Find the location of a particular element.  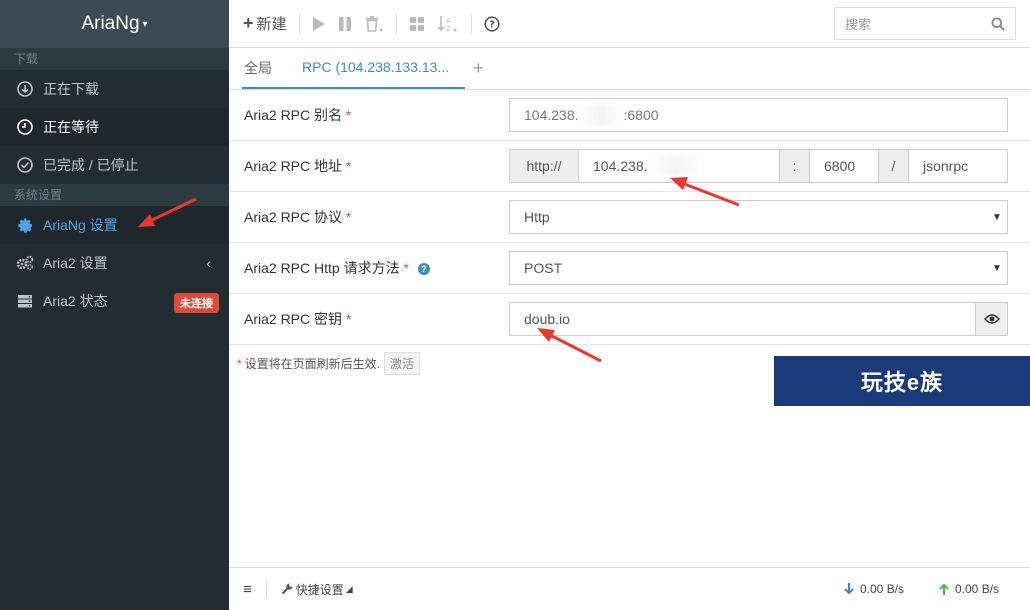

search-input: 搜索 is located at coordinates (925, 23).